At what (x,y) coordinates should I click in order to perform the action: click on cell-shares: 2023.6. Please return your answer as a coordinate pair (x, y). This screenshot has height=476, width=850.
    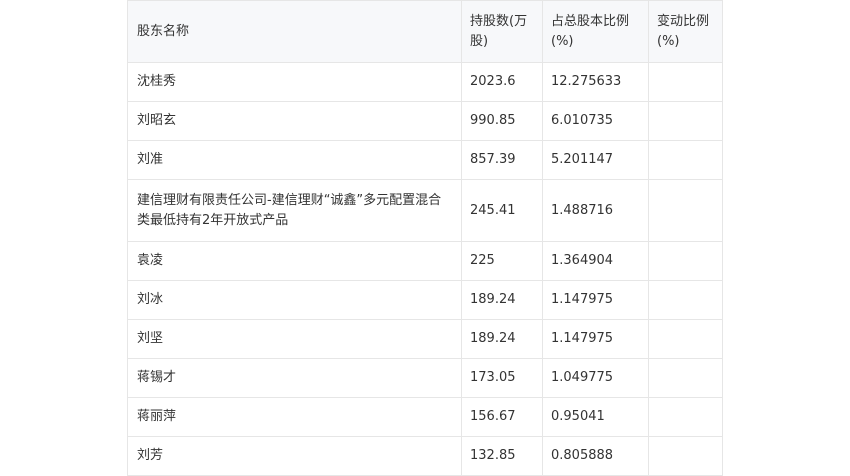
    Looking at the image, I should click on (502, 82).